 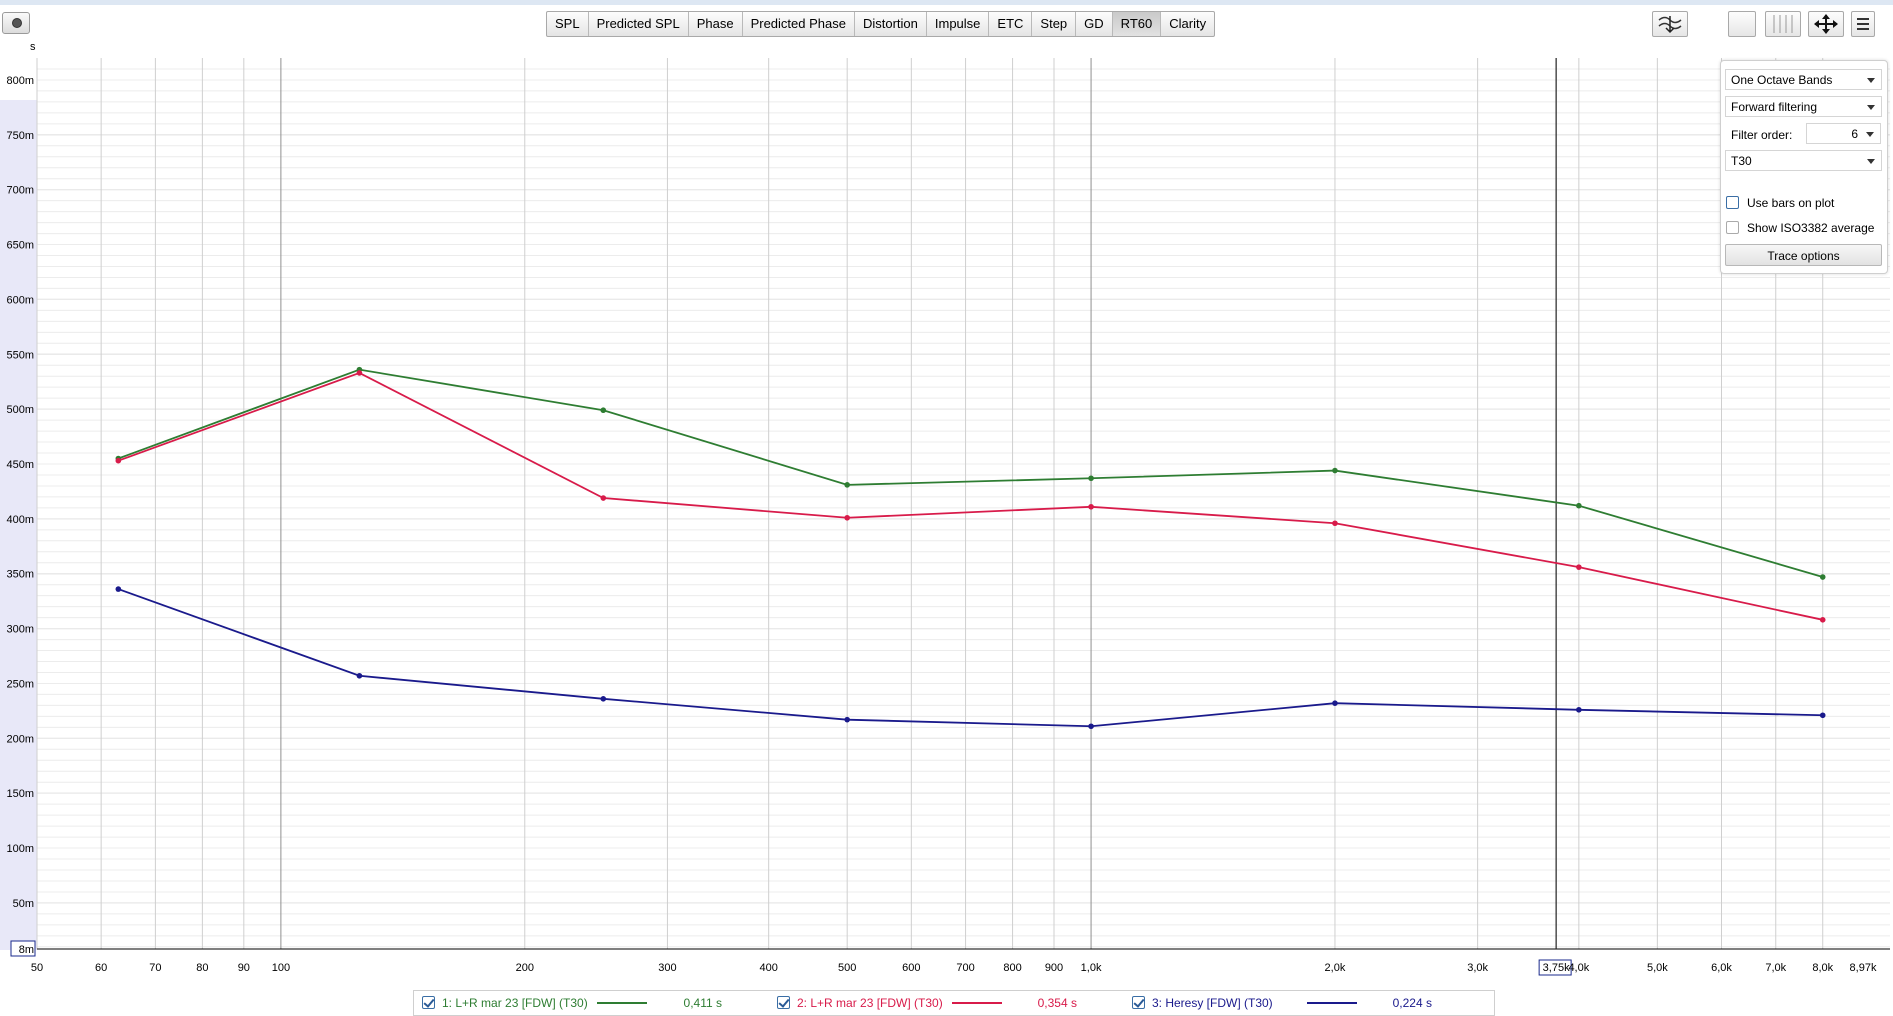 I want to click on y-tick-label: 350m, so click(x=20, y=575).